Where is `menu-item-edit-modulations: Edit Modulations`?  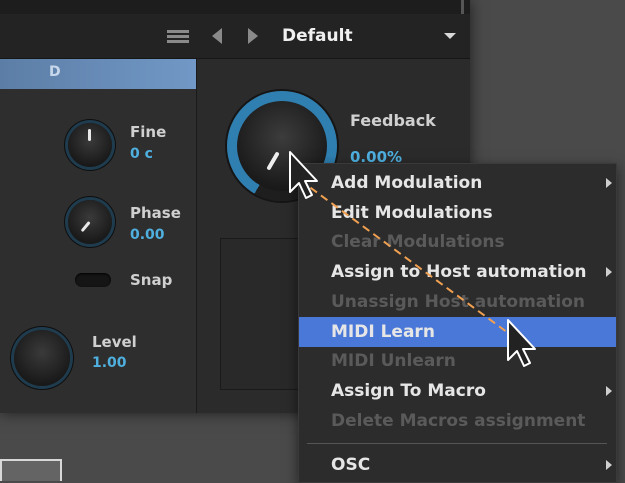 menu-item-edit-modulations: Edit Modulations is located at coordinates (457, 213).